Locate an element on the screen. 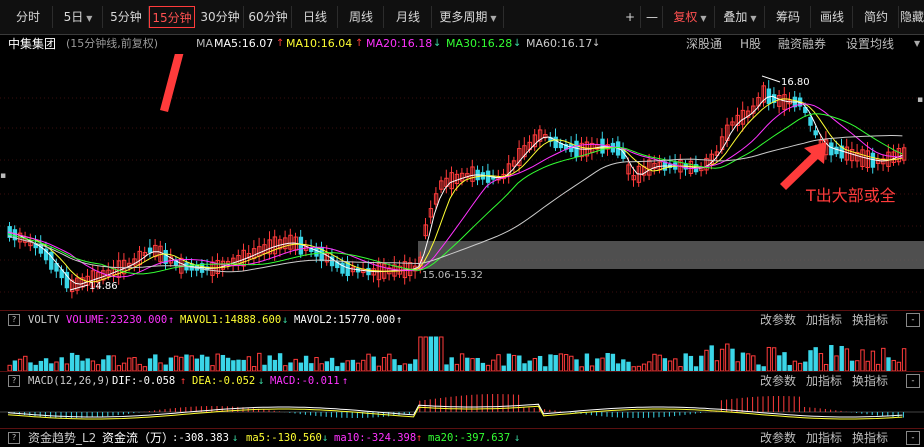 The width and height of the screenshot is (924, 447). button-label: 画线 is located at coordinates (831, 17).